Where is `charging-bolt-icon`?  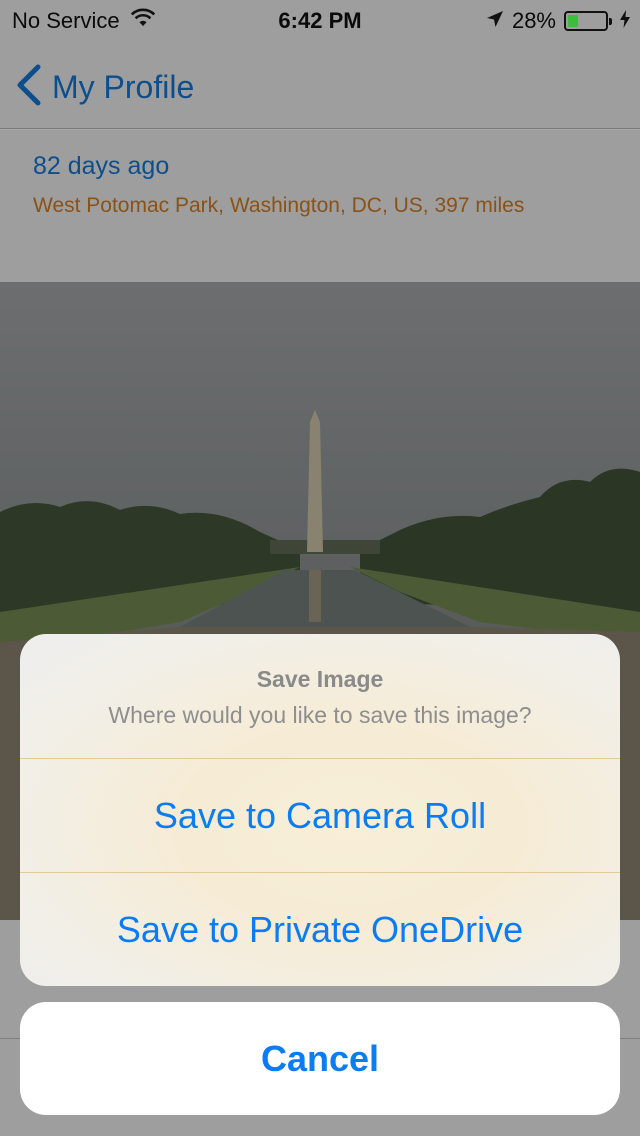 charging-bolt-icon is located at coordinates (625, 21).